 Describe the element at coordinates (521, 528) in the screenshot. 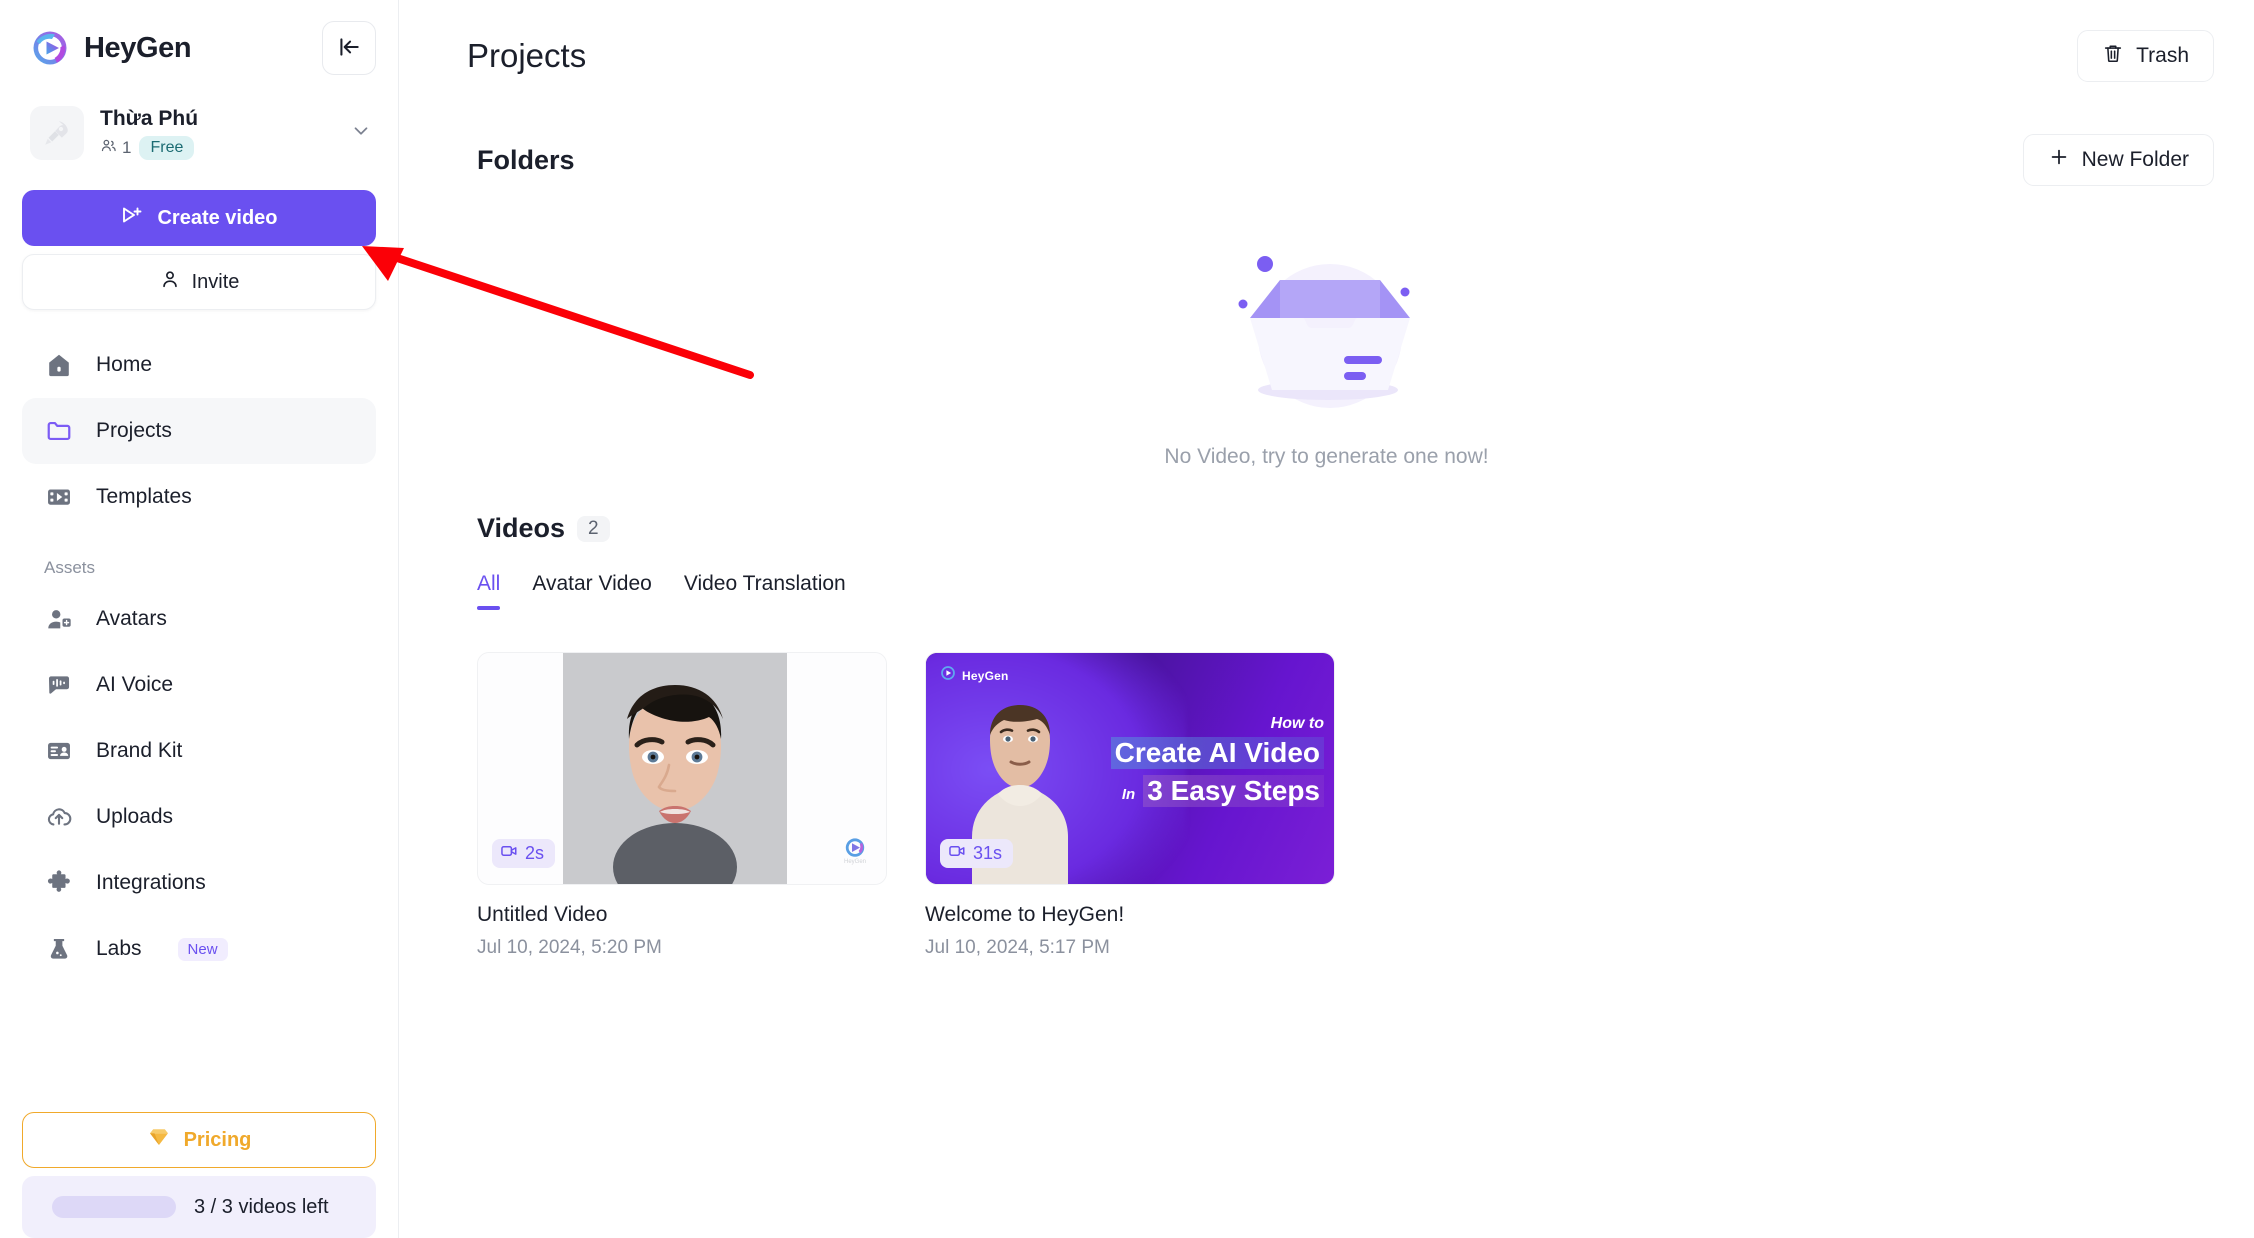

I see `videos-title: Videos` at that location.